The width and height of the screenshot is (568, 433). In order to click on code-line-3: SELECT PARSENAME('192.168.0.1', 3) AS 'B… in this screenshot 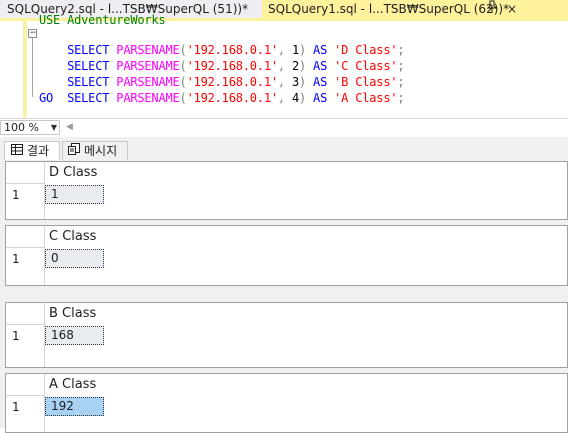, I will do `click(221, 73)`.